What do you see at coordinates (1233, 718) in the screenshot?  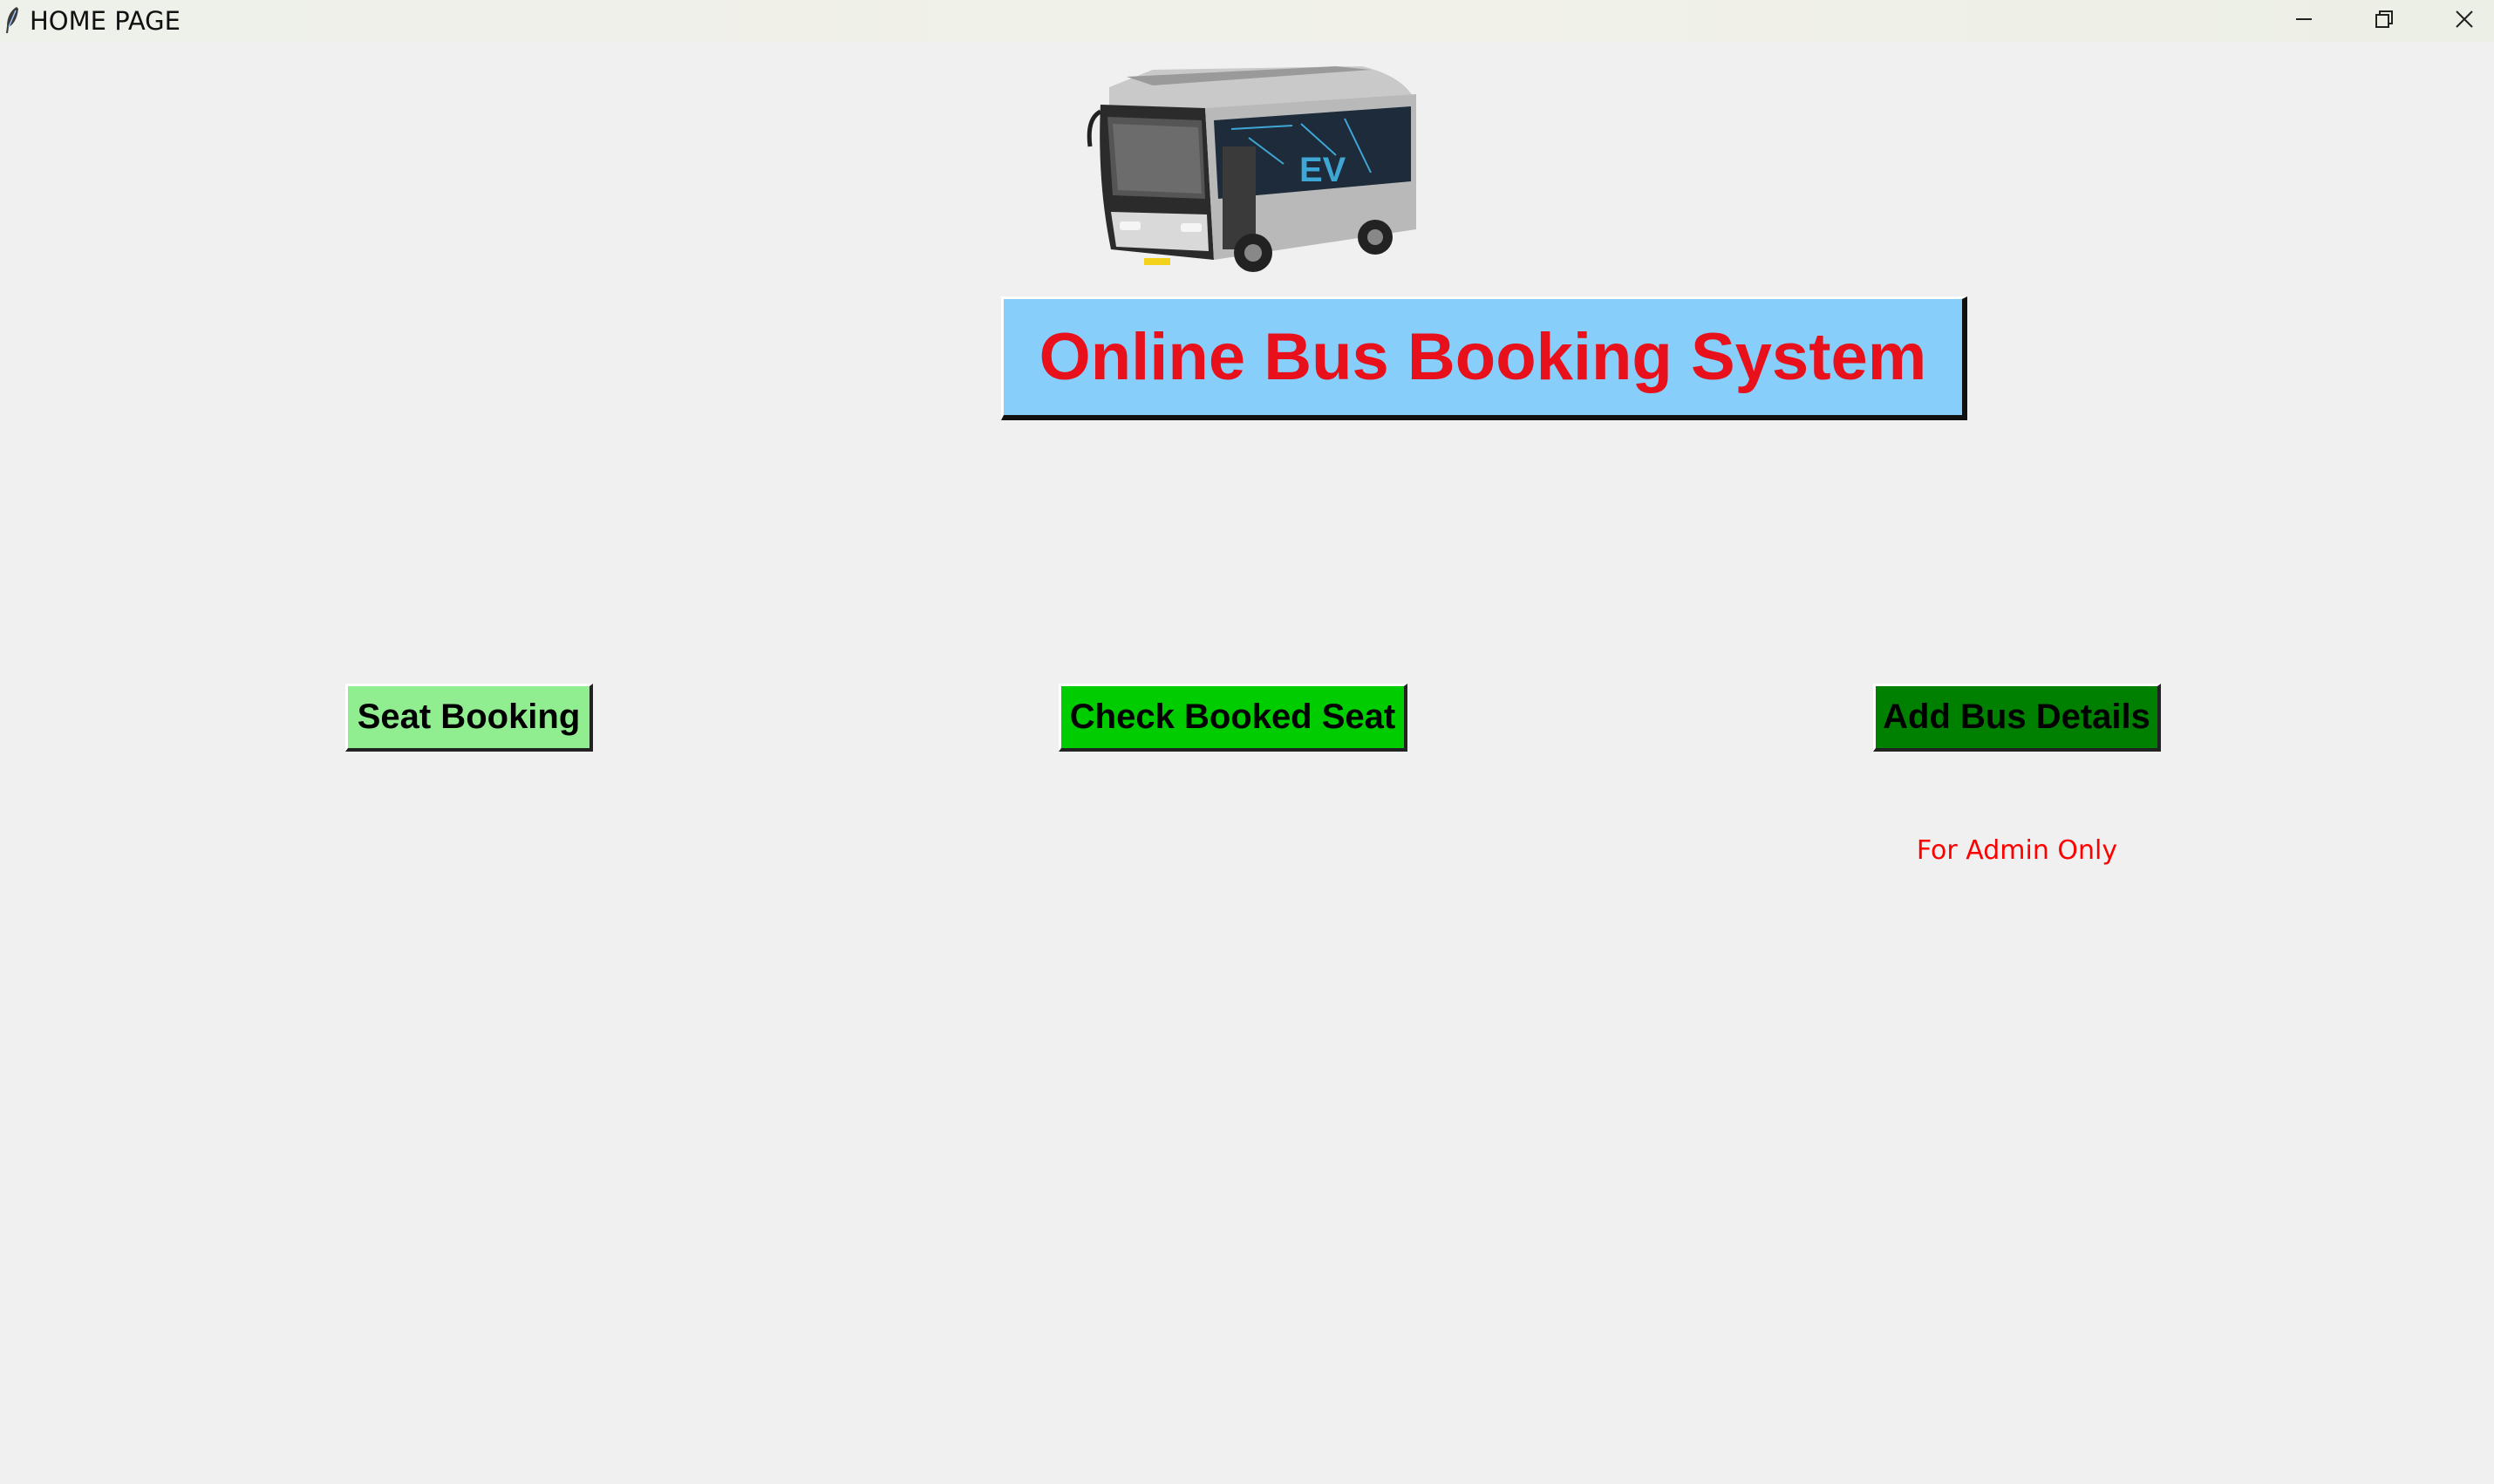 I see `check-booked-seat-button: Check Booked Seat` at bounding box center [1233, 718].